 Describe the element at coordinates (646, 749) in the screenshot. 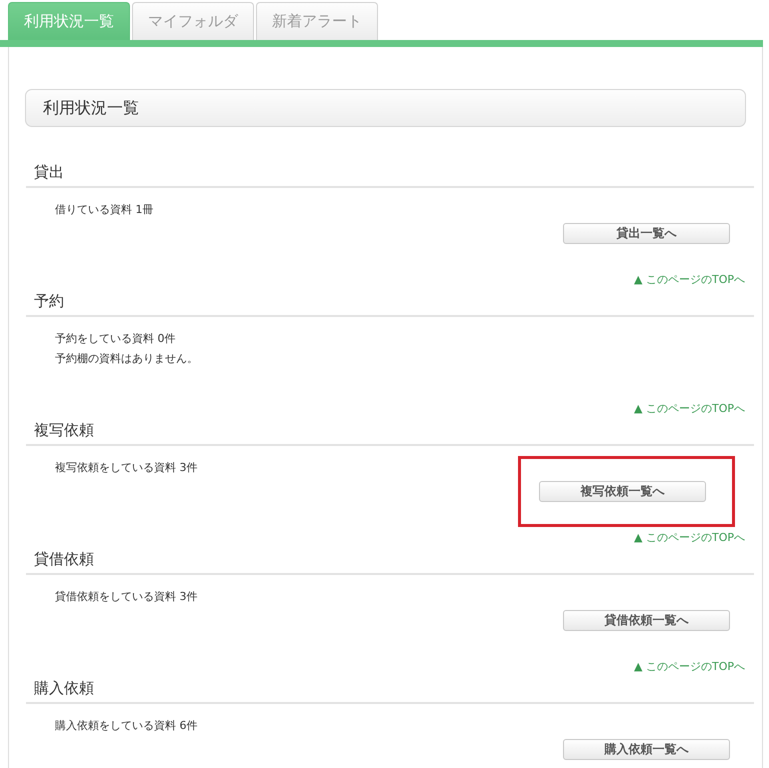

I see `list-button: 購入依頼一覧へ` at that location.